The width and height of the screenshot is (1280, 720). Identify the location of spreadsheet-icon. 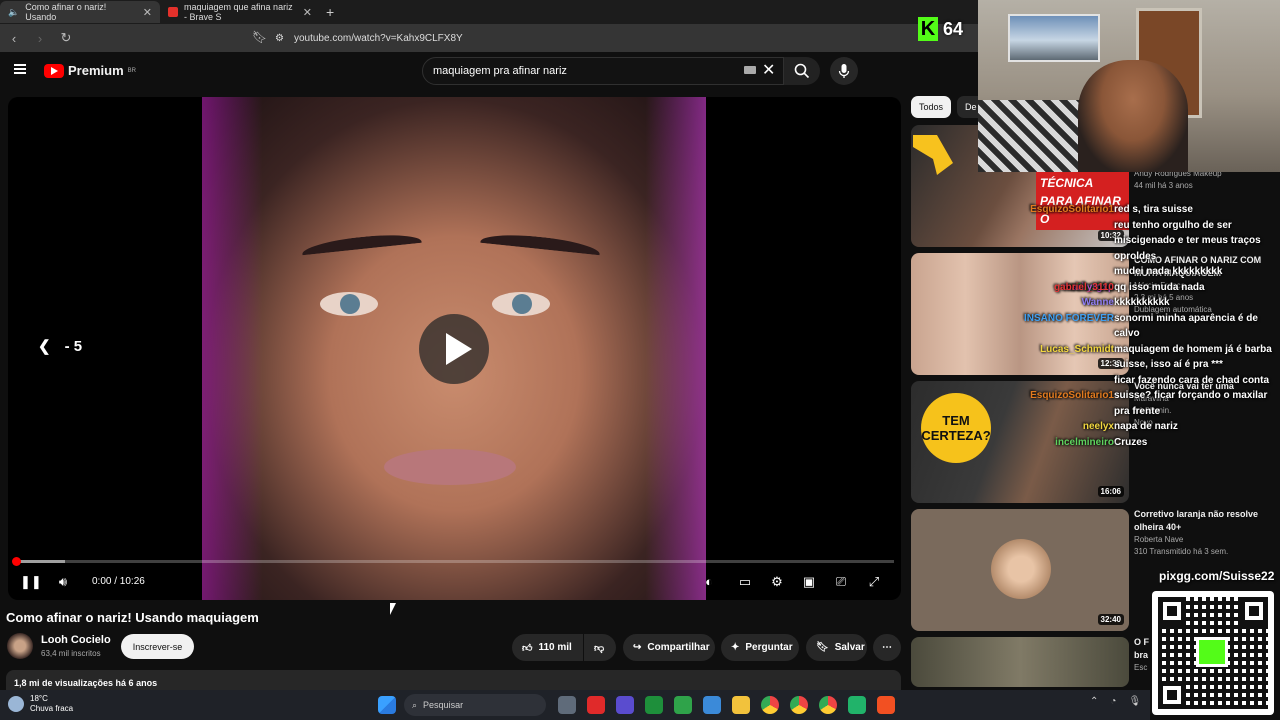
(683, 705).